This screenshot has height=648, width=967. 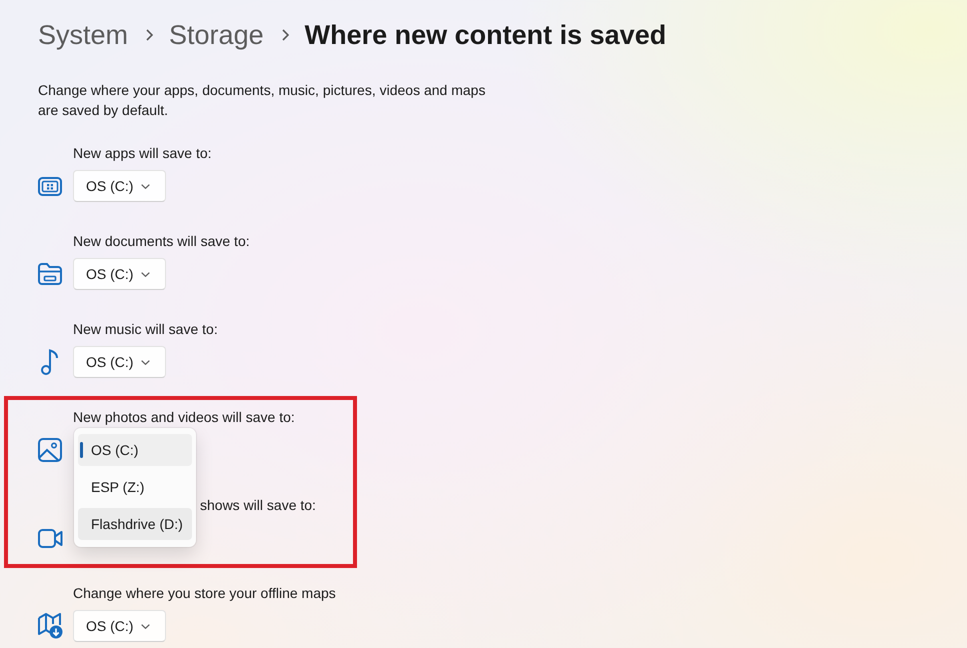 I want to click on setting-label: New photos and videos will save to:, so click(x=184, y=417).